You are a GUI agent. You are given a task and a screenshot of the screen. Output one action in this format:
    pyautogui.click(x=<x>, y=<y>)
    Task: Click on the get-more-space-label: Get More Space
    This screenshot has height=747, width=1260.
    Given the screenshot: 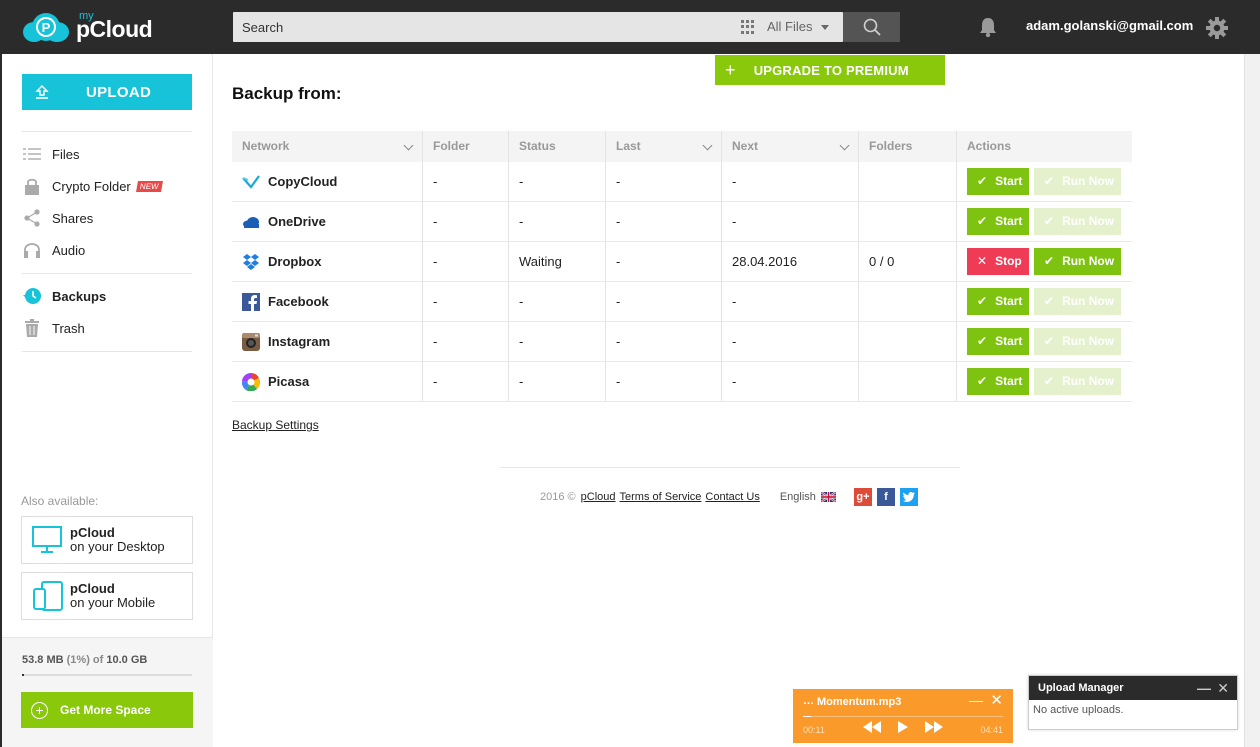 What is the action you would take?
    pyautogui.click(x=105, y=710)
    